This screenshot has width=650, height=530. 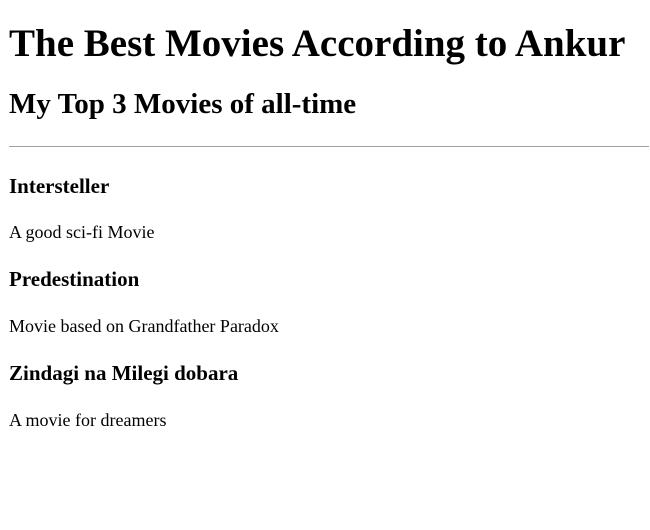 What do you see at coordinates (329, 208) in the screenshot?
I see `movie-item: Intersteller A good sci-fi Movie` at bounding box center [329, 208].